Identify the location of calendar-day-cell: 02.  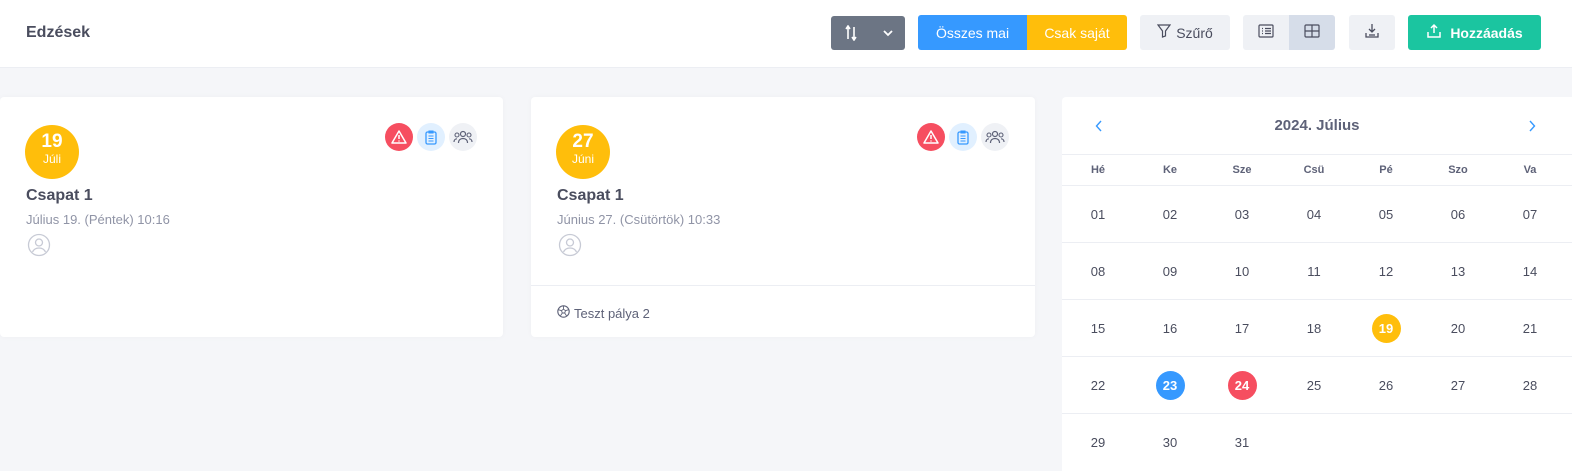
(1170, 214).